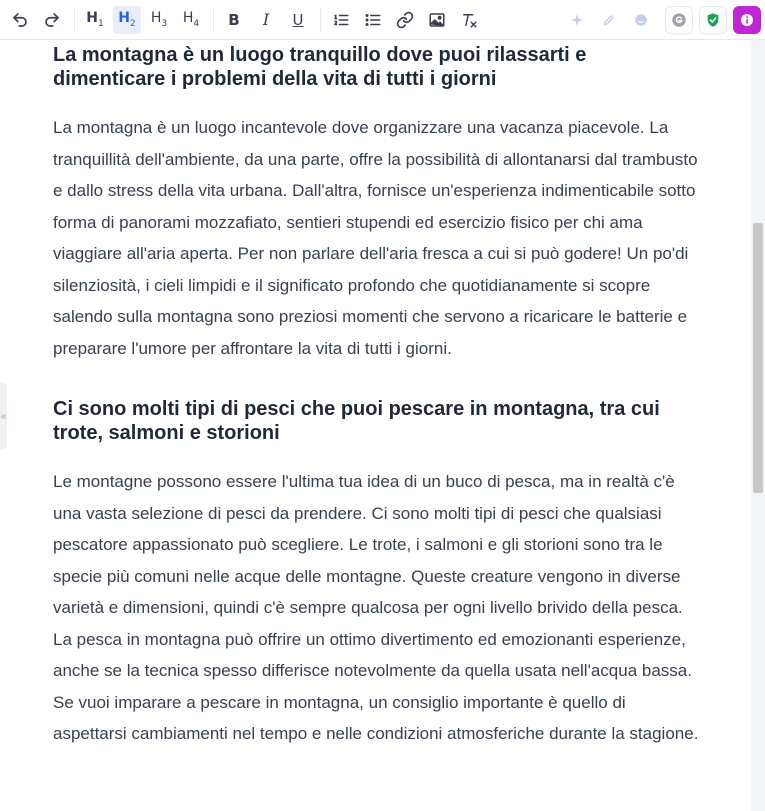 The width and height of the screenshot is (765, 811). I want to click on image-button, so click(437, 20).